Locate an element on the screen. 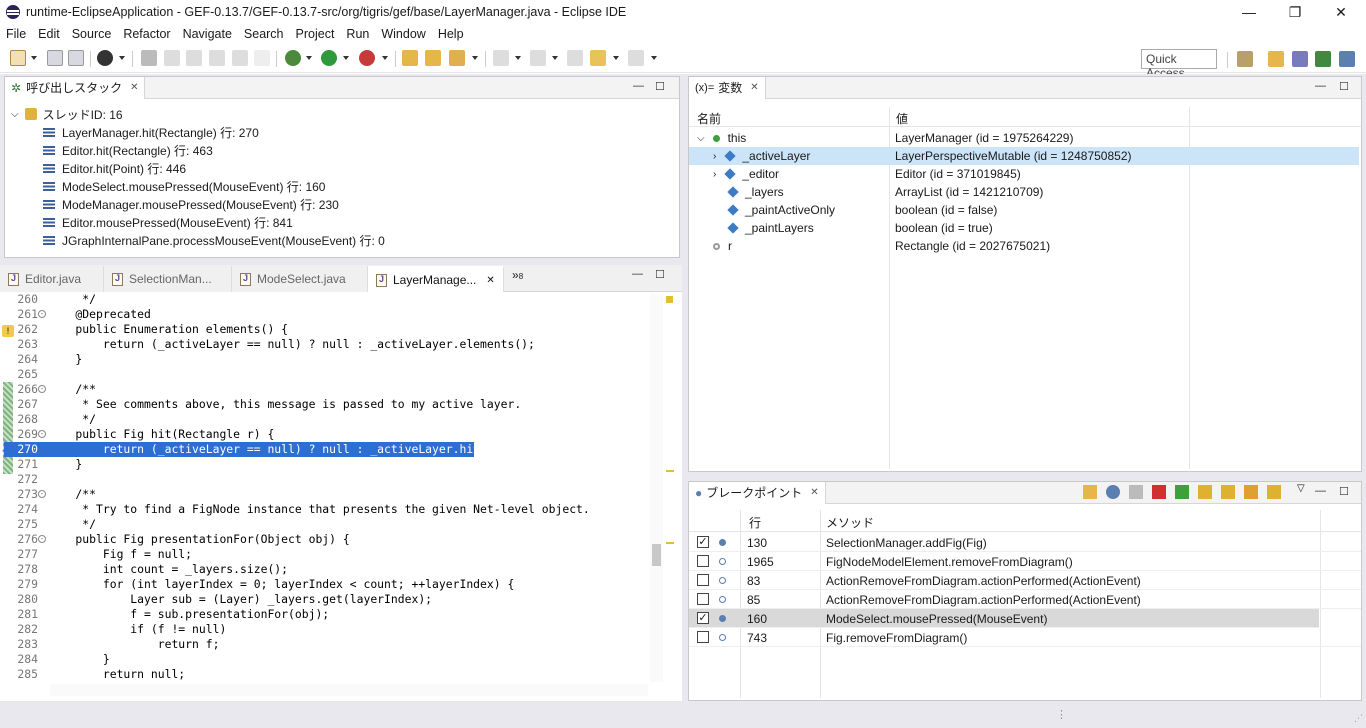 The image size is (1366, 728). chevron-right-icon: › is located at coordinates (714, 174).